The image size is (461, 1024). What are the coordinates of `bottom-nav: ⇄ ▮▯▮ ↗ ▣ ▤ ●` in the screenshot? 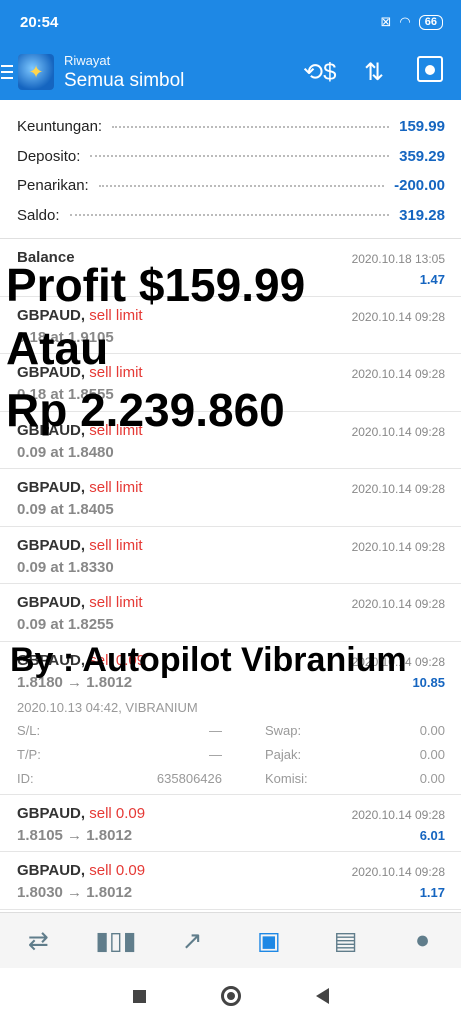 It's located at (230, 940).